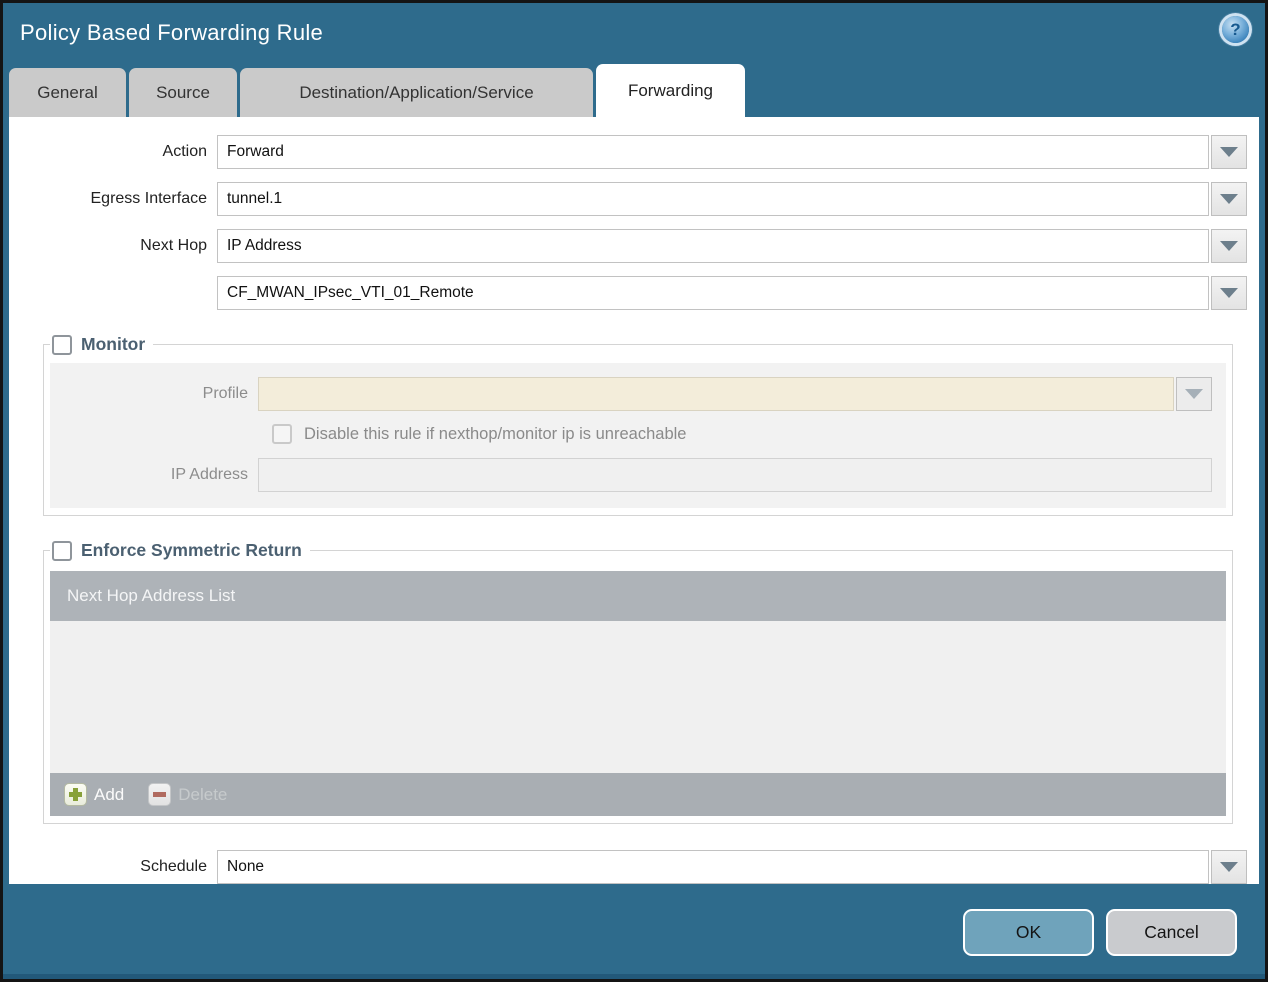 This screenshot has height=982, width=1268. What do you see at coordinates (225, 393) in the screenshot?
I see `profile-label: Profile` at bounding box center [225, 393].